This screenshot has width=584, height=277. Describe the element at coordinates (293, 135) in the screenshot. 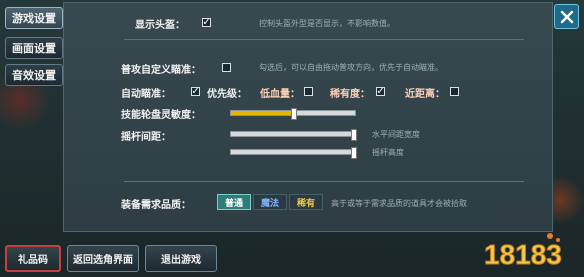

I see `joystick-horizontal-slider` at that location.